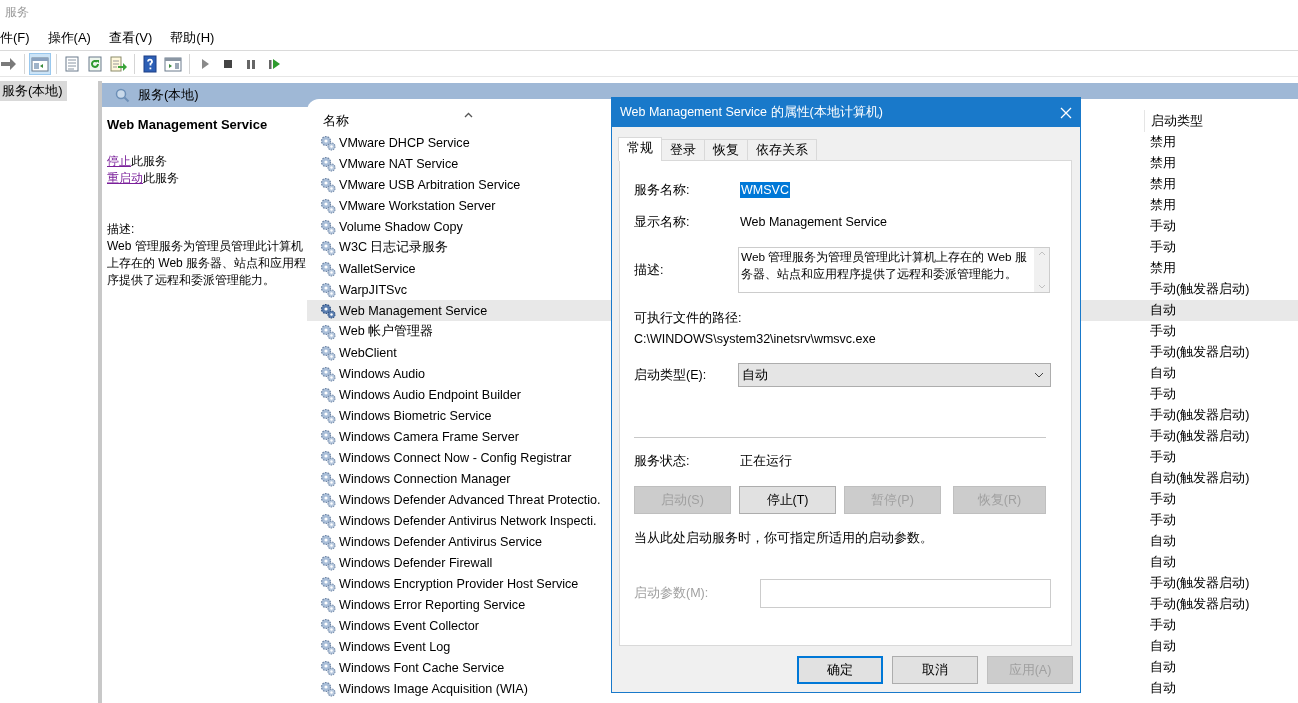 This screenshot has height=703, width=1298. Describe the element at coordinates (399, 163) in the screenshot. I see `service-name-cell: VMware NAT Service` at that location.